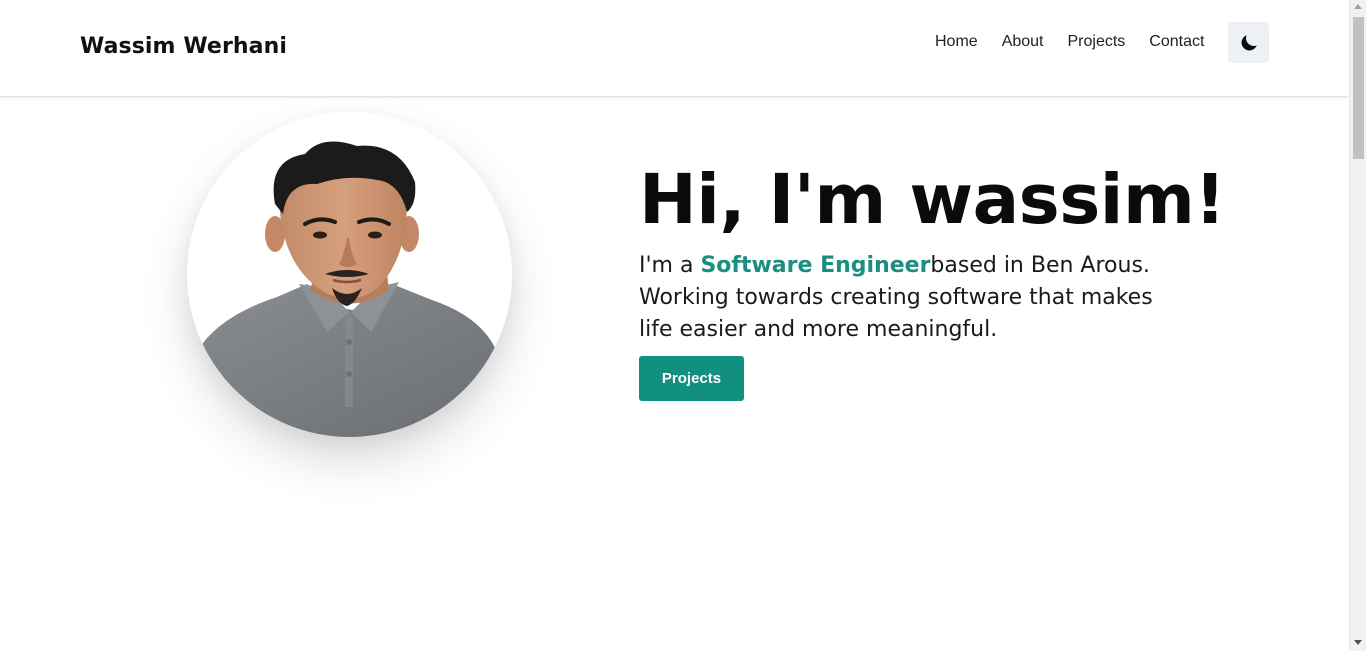 This screenshot has width=1366, height=651. I want to click on vertical-scrollbar, so click(1357, 325).